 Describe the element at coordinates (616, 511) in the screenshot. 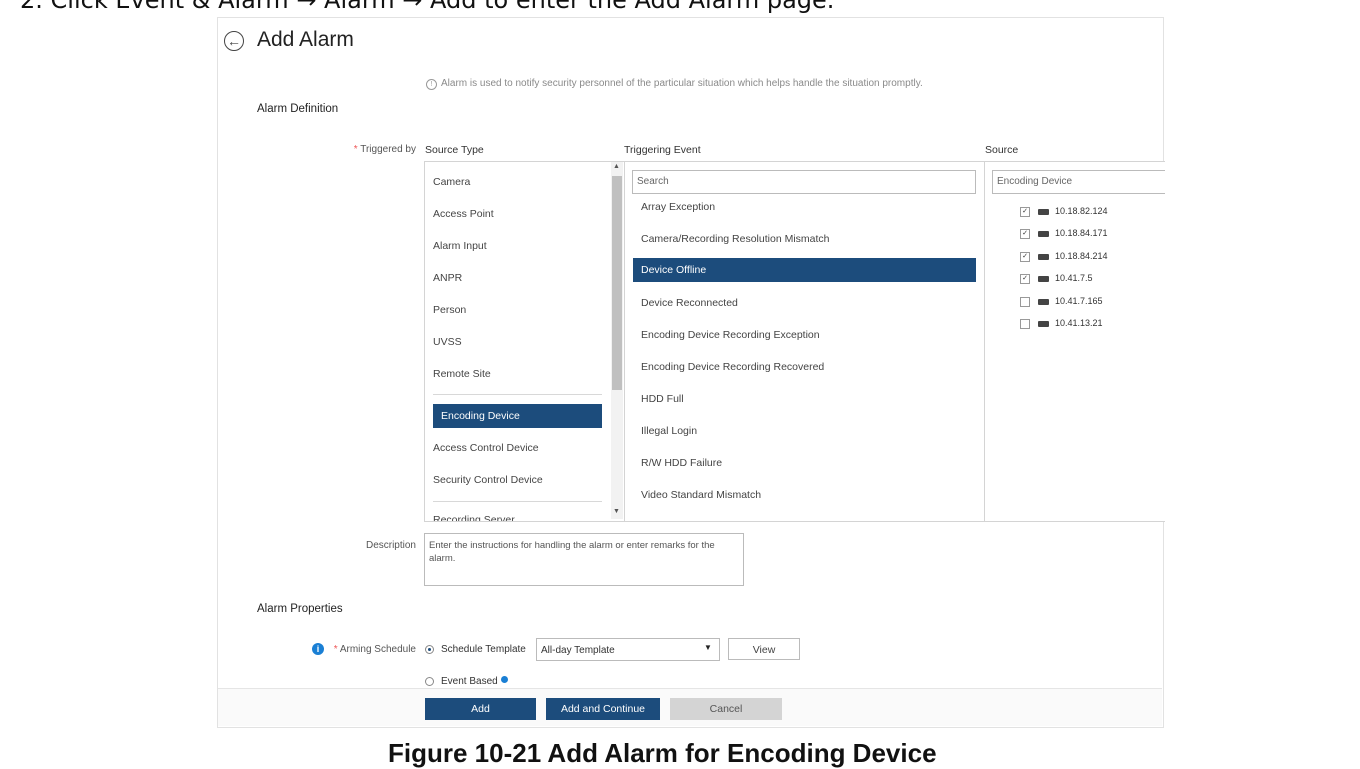

I see `scroll-down-icon: ▼` at that location.